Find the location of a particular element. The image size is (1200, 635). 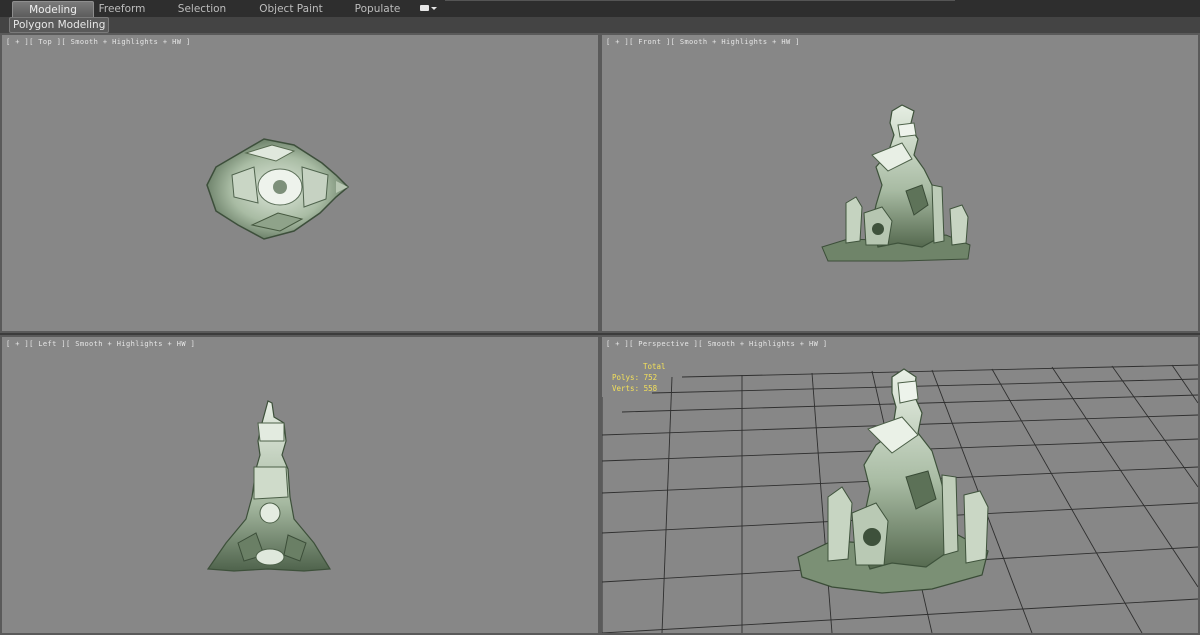

viewport-top-label: [ + ][ Top ][ Smooth + Highlights + HW ] is located at coordinates (98, 42).